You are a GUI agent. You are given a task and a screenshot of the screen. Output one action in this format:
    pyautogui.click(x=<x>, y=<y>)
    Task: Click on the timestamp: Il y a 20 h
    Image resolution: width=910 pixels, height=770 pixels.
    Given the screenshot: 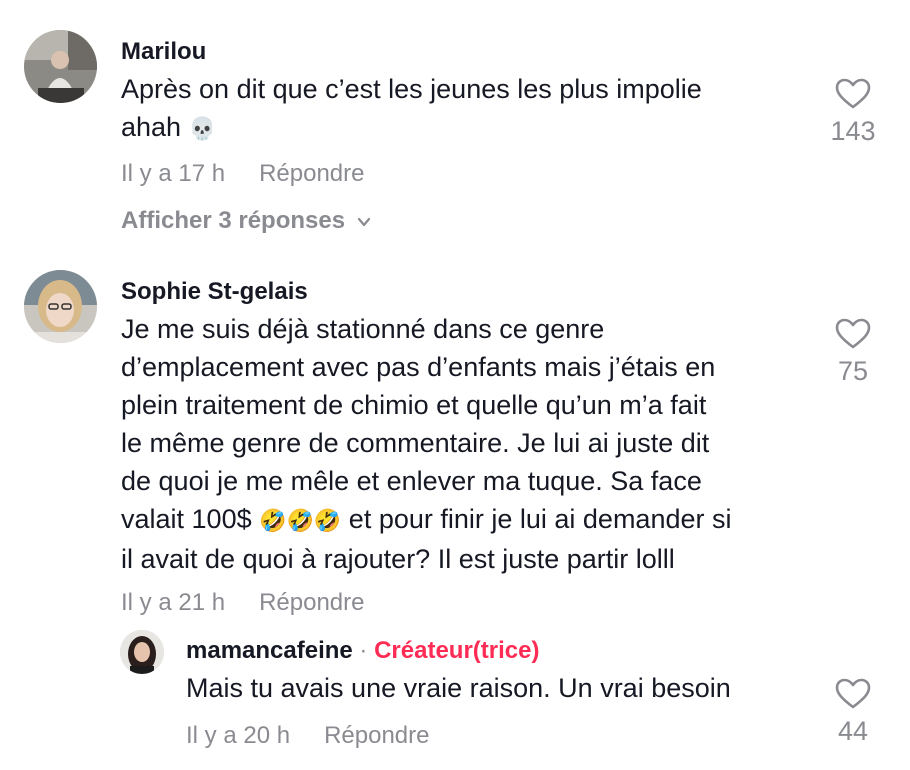 What is the action you would take?
    pyautogui.click(x=238, y=735)
    